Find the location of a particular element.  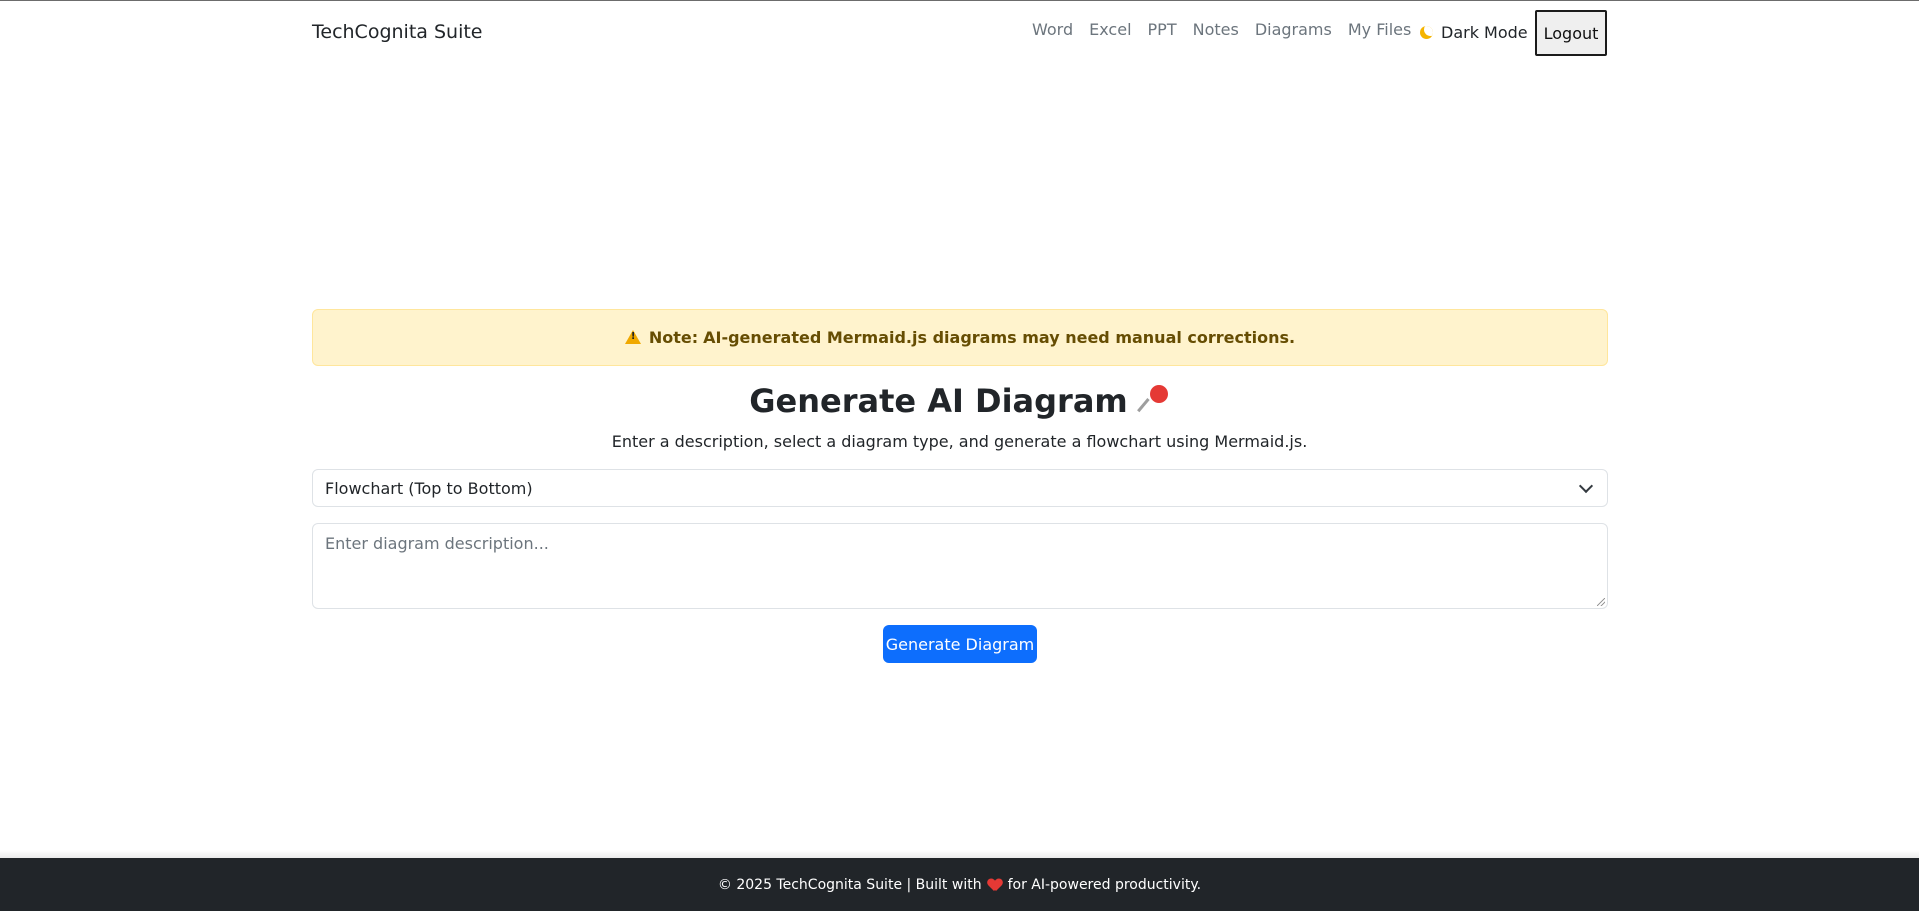

nav-link-my-files: My Files is located at coordinates (1379, 29).